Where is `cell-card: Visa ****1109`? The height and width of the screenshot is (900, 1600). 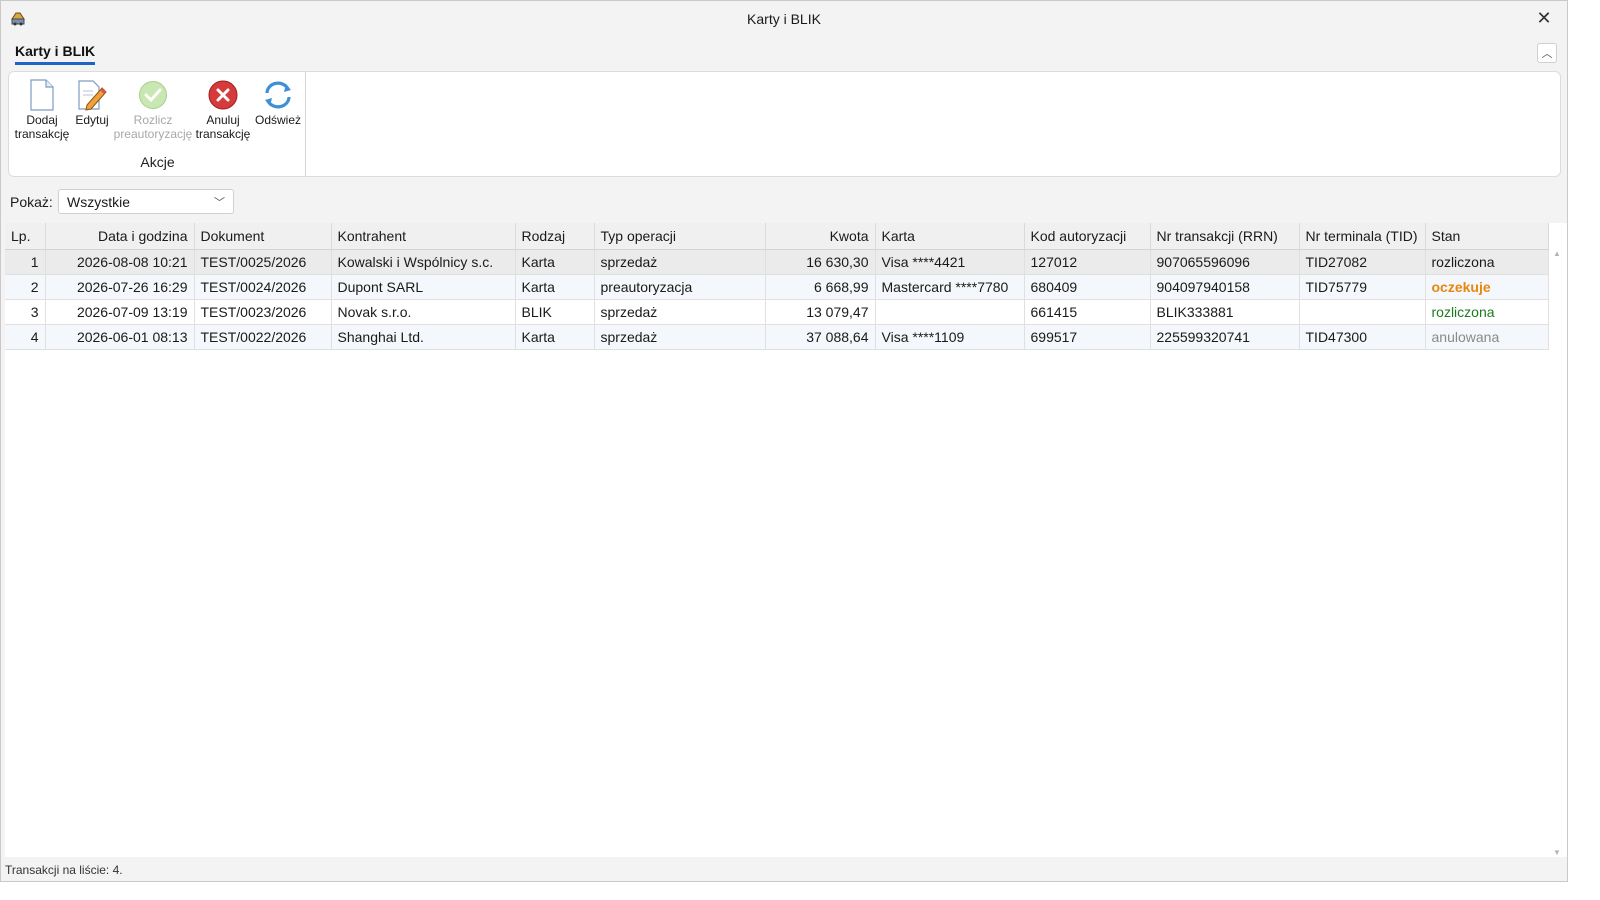
cell-card: Visa ****1109 is located at coordinates (950, 337).